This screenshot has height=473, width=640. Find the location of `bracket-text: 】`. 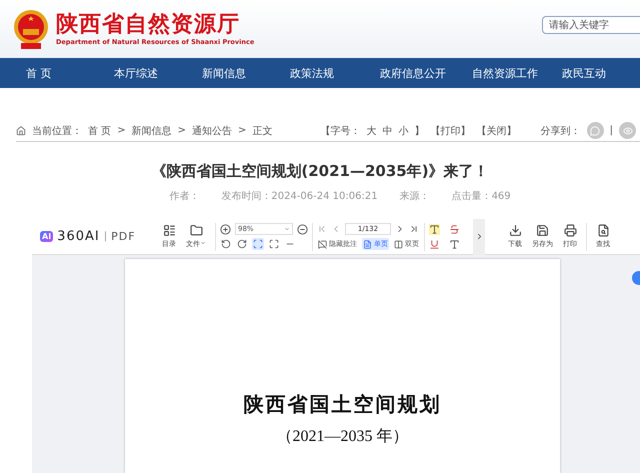

bracket-text: 】 is located at coordinates (419, 131).